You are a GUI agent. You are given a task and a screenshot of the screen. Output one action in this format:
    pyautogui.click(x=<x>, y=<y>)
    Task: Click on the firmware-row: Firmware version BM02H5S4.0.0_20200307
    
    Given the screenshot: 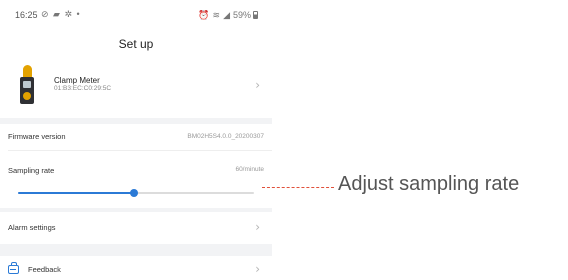 What is the action you would take?
    pyautogui.click(x=136, y=136)
    